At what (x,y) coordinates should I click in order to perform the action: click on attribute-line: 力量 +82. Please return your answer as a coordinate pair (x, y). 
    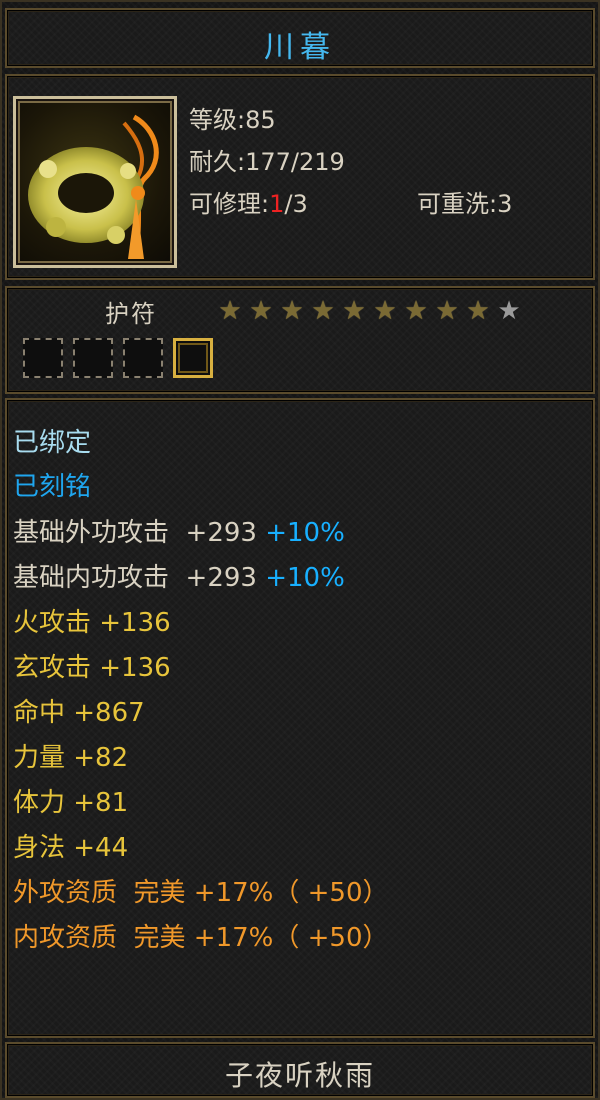
    Looking at the image, I should click on (70, 755).